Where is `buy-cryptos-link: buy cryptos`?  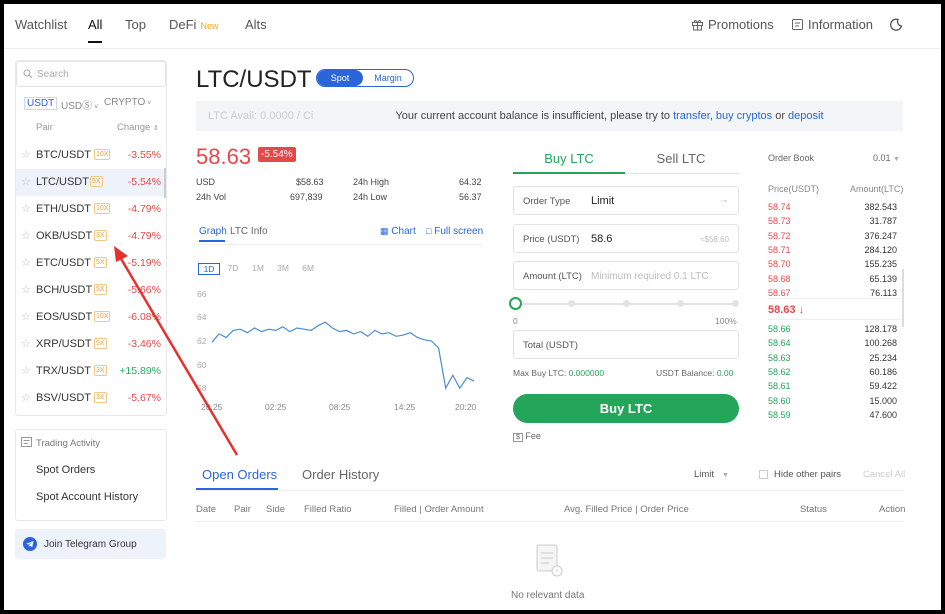 buy-cryptos-link: buy cryptos is located at coordinates (744, 116).